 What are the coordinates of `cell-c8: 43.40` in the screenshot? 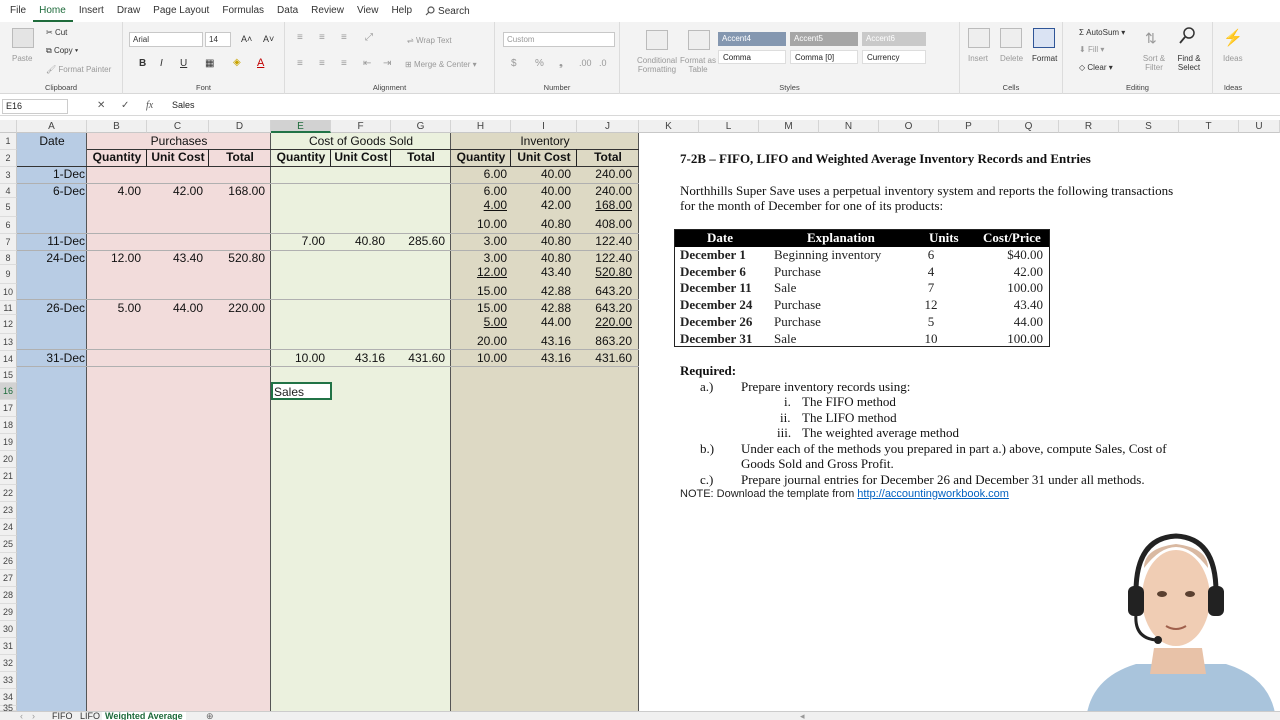 It's located at (175, 258).